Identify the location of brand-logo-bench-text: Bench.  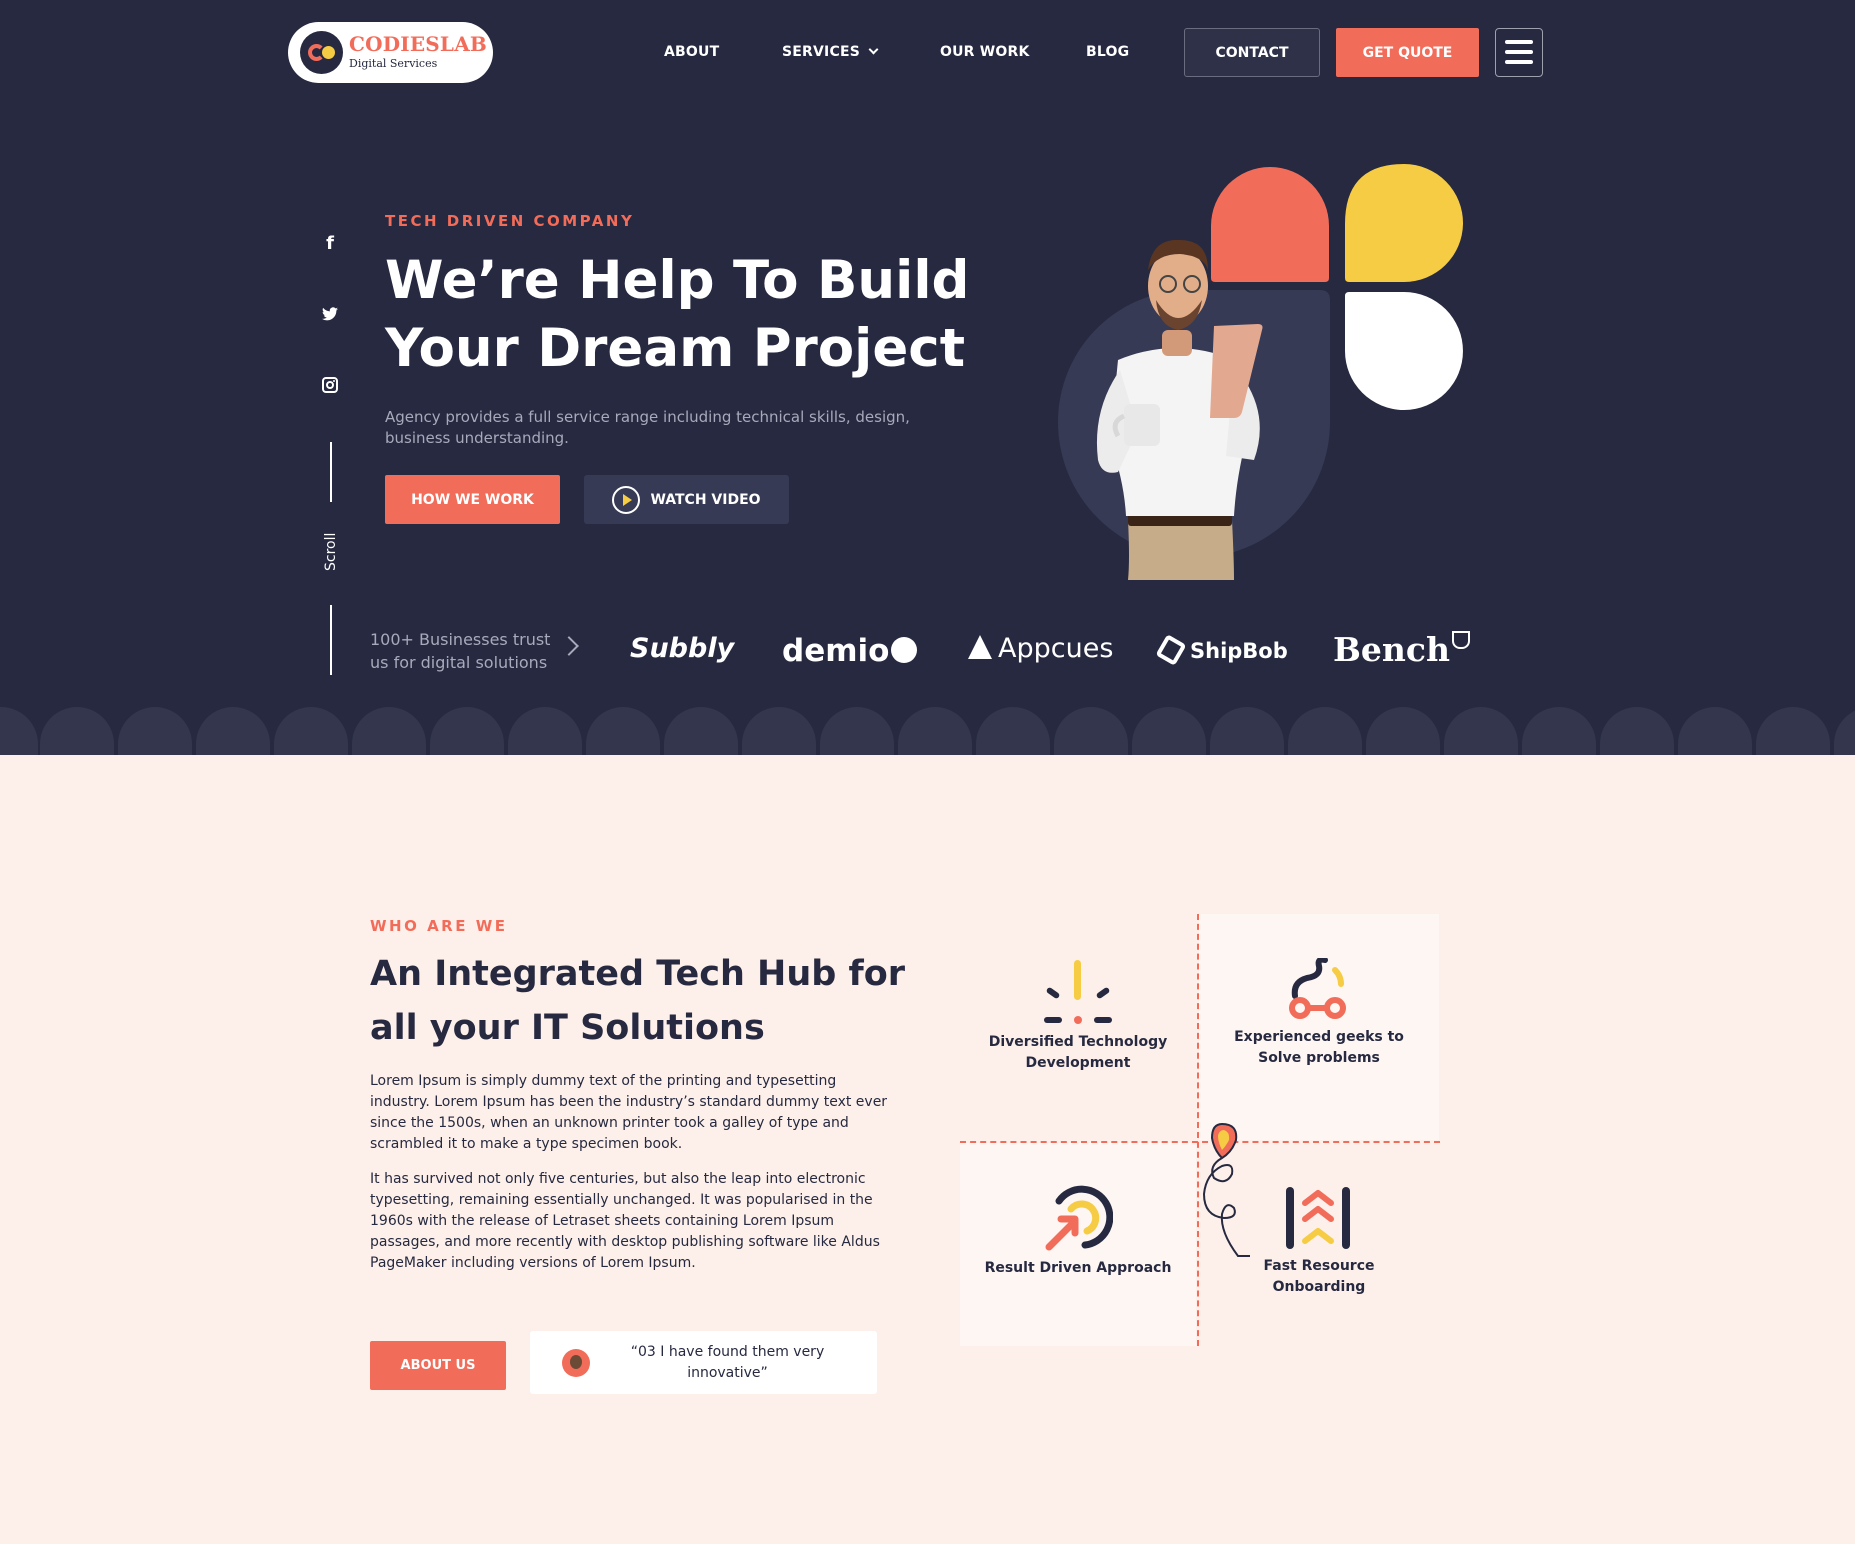
(1391, 649).